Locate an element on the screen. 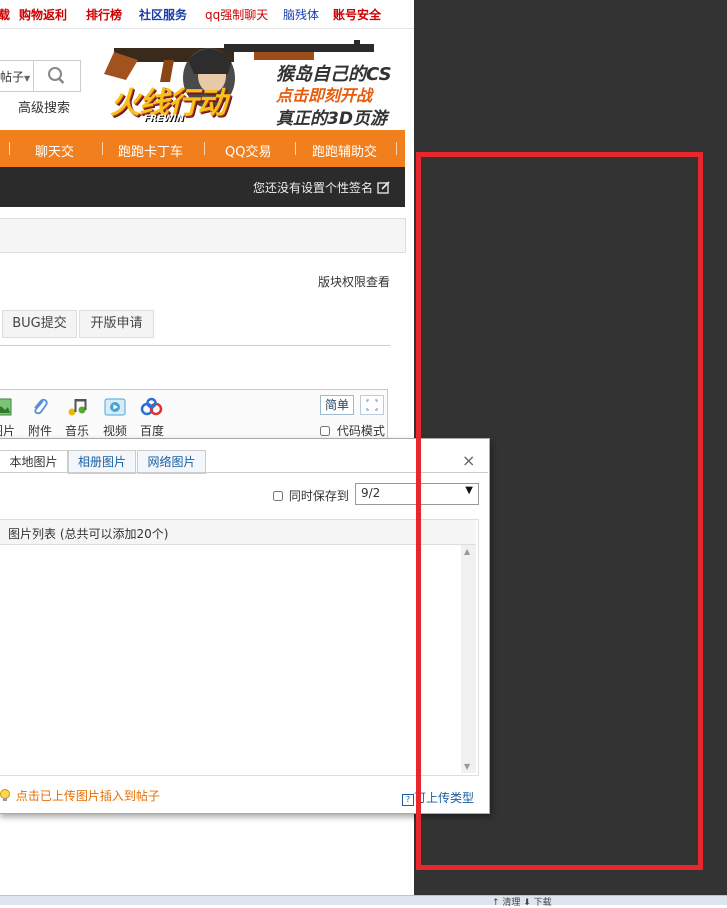  status-bar-text: ↑ 清理 ⬇ 下载 is located at coordinates (522, 903).